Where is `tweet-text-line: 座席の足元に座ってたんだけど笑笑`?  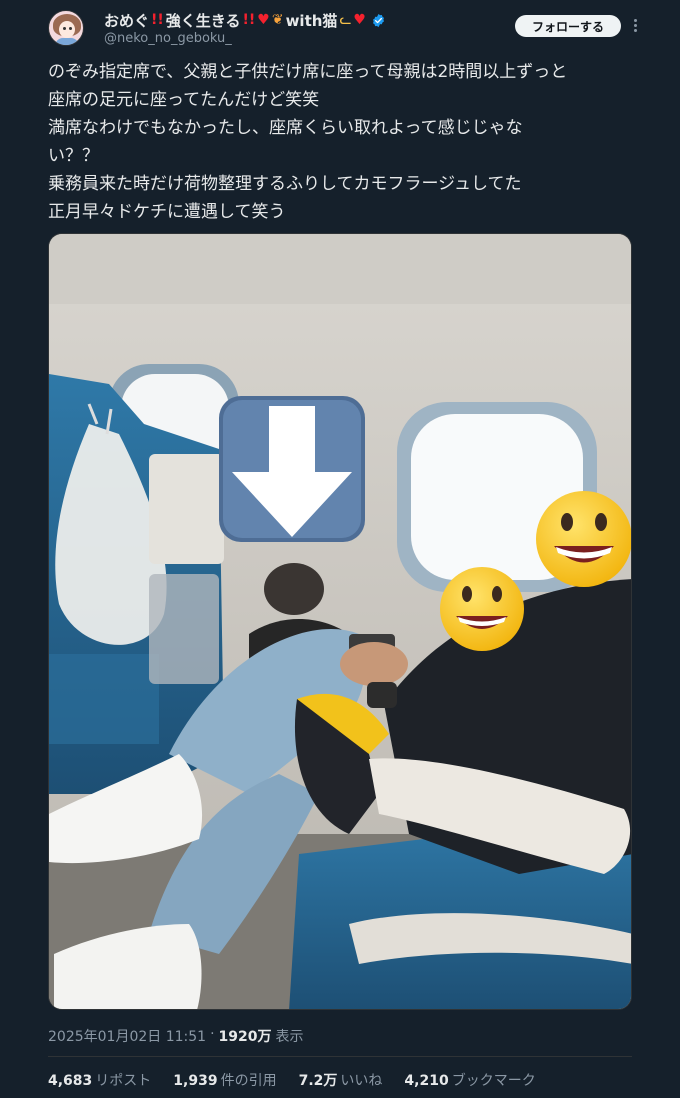
tweet-text-line: 座席の足元に座ってたんだけど笑笑 is located at coordinates (184, 100).